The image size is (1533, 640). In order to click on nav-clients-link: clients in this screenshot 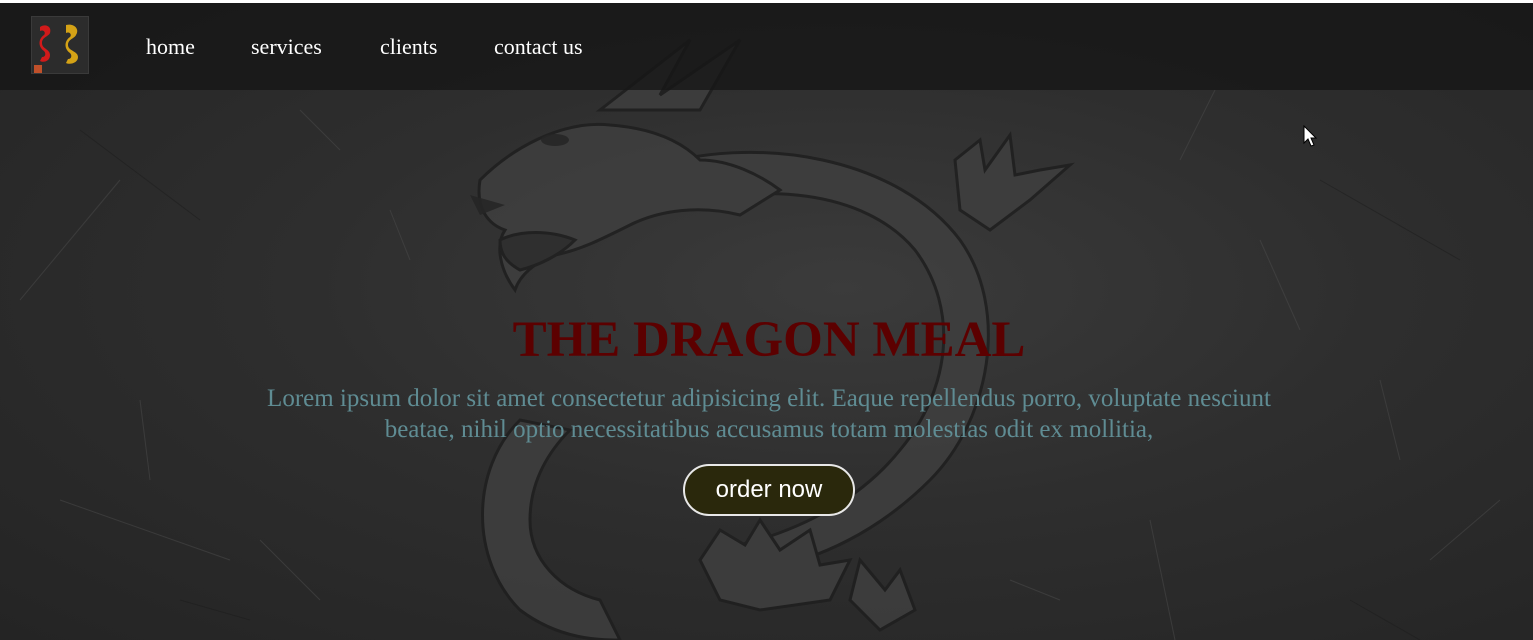, I will do `click(408, 47)`.